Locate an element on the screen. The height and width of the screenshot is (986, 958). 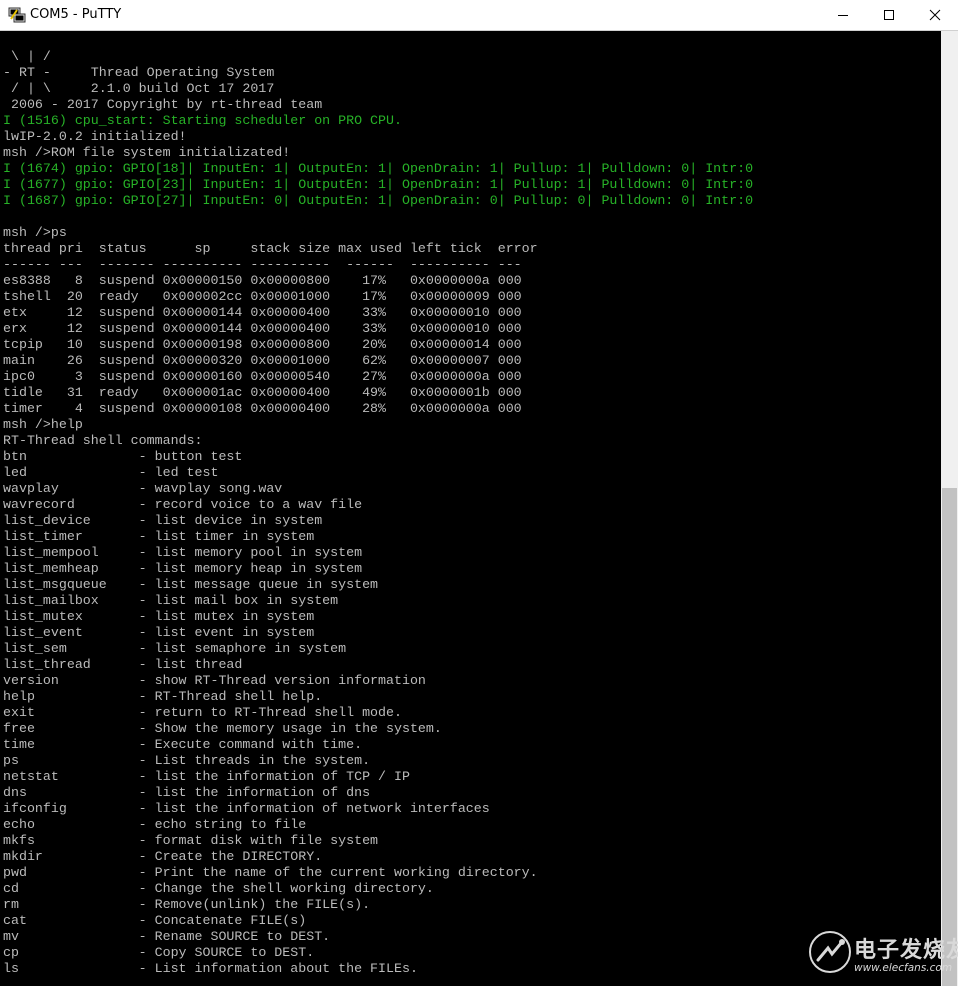
terminal-line: list_mutex - list mutex in system is located at coordinates (159, 616).